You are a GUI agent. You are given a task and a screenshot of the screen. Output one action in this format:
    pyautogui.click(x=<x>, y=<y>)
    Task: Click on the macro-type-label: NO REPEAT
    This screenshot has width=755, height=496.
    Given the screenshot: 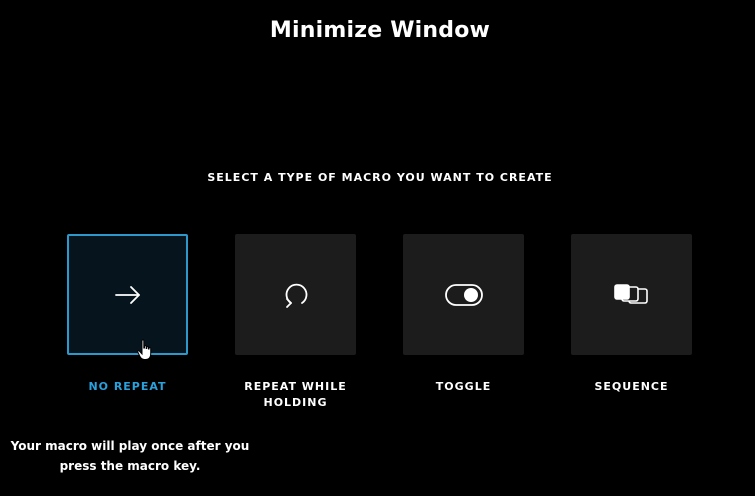 What is the action you would take?
    pyautogui.click(x=127, y=386)
    